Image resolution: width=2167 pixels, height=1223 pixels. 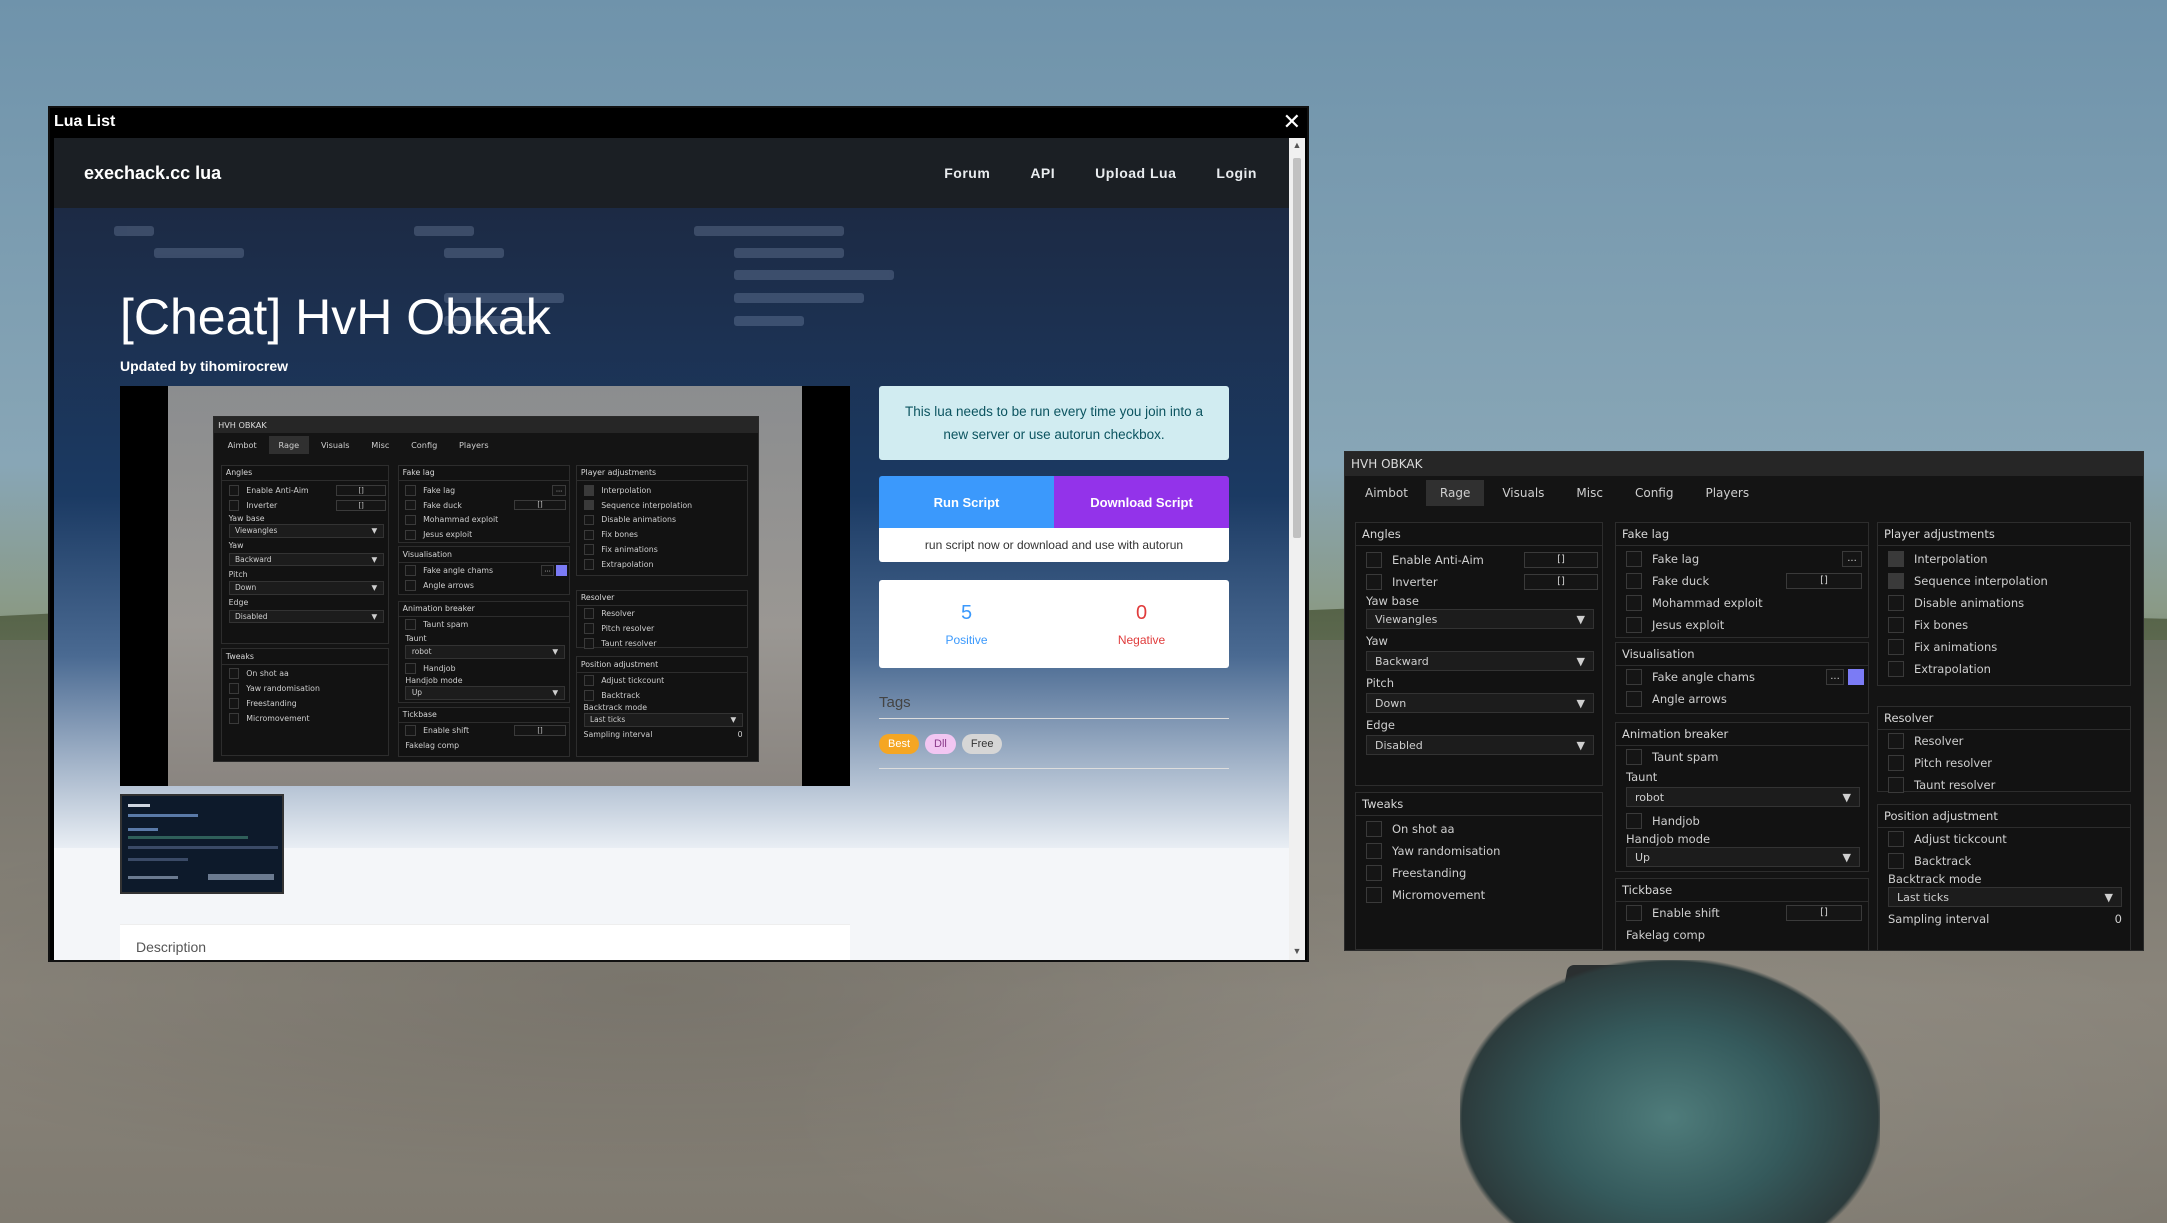 I want to click on enable-shift-key: [], so click(x=540, y=731).